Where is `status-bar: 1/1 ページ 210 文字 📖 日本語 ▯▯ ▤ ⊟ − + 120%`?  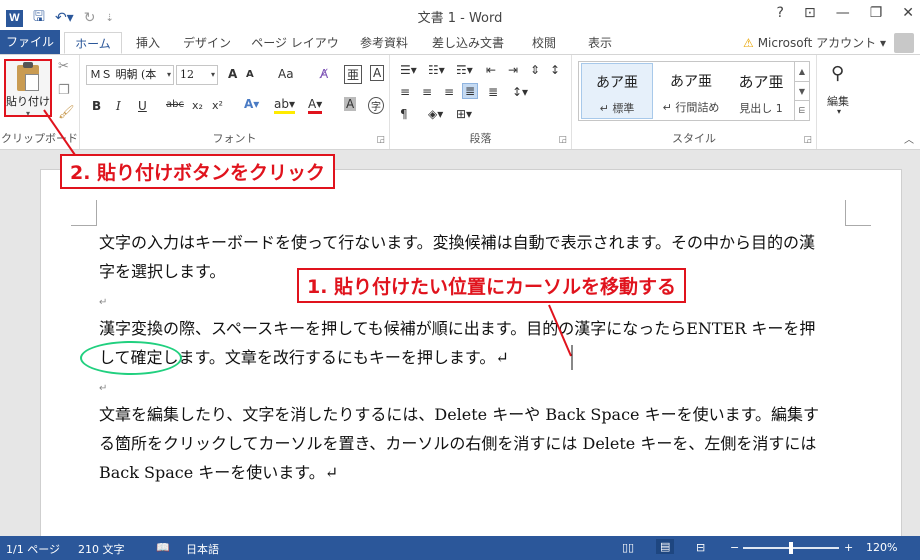 status-bar: 1/1 ページ 210 文字 📖 日本語 ▯▯ ▤ ⊟ − + 120% is located at coordinates (460, 548).